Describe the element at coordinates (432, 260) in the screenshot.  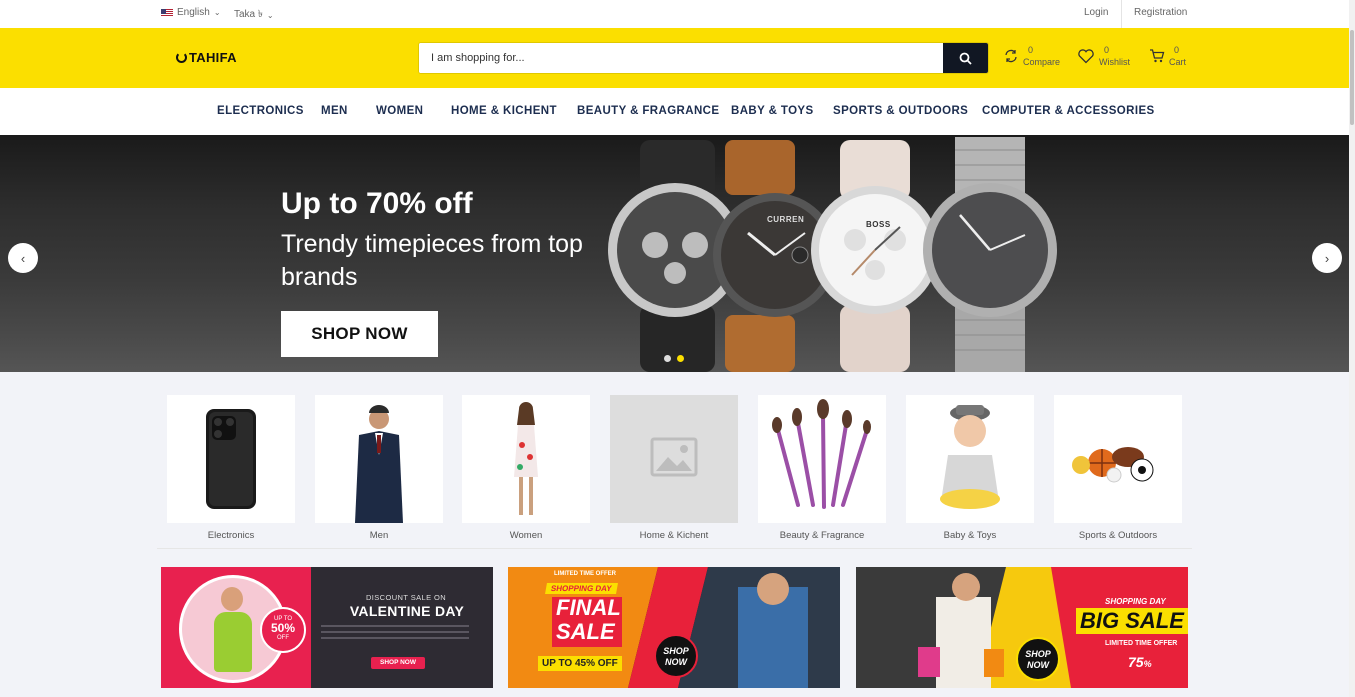
I see `hero-subtitle: Trendy timepieces from top brands` at that location.